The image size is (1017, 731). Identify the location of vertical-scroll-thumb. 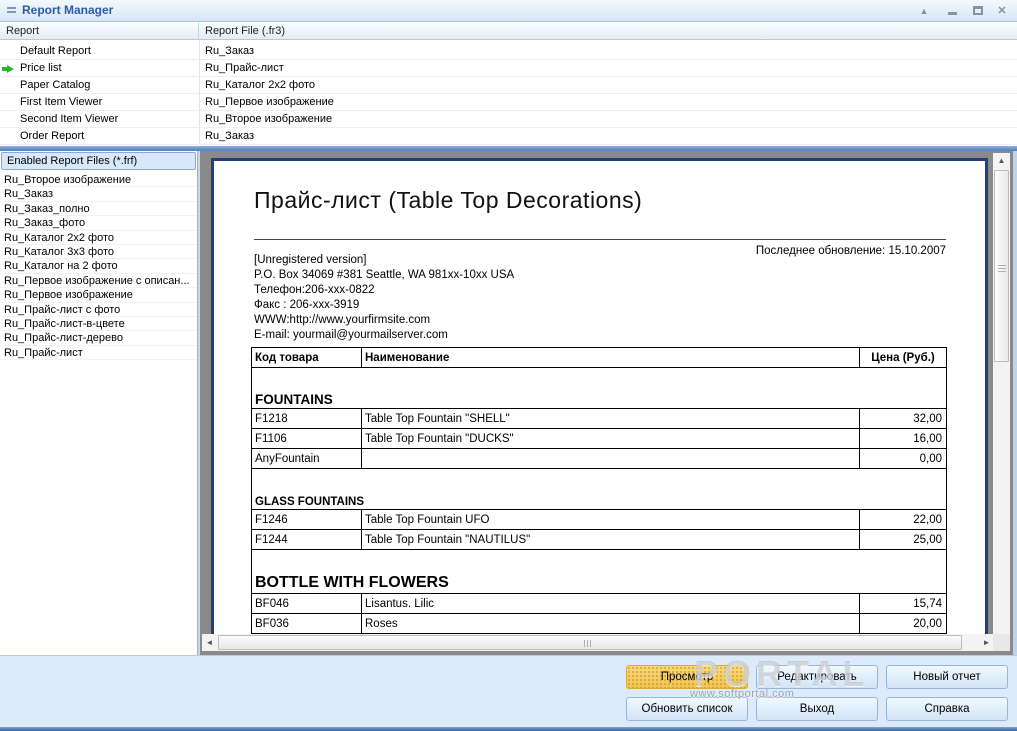
(1001, 266).